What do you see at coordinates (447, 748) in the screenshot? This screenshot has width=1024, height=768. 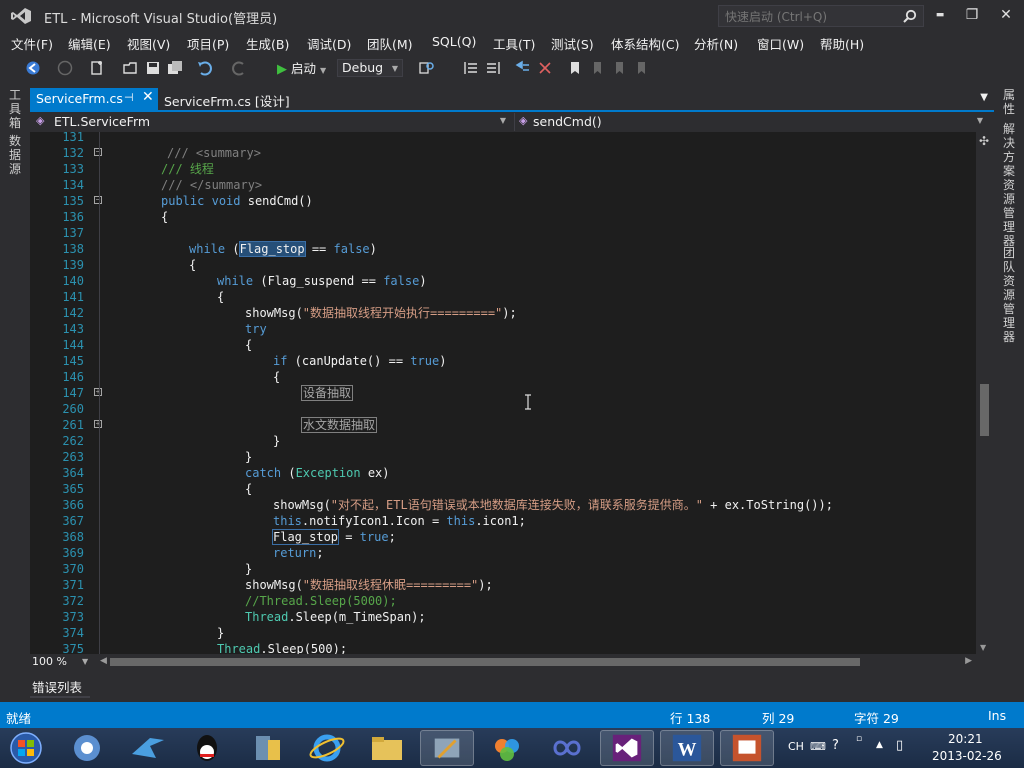 I see `tools-app-icon` at bounding box center [447, 748].